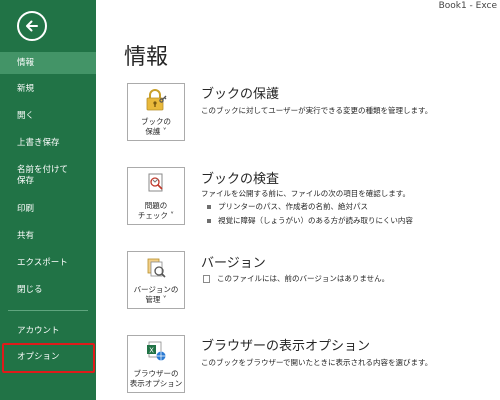  Describe the element at coordinates (287, 206) in the screenshot. I see `list-item: プリンターのパス、作成者の名前、絶対パス` at that location.